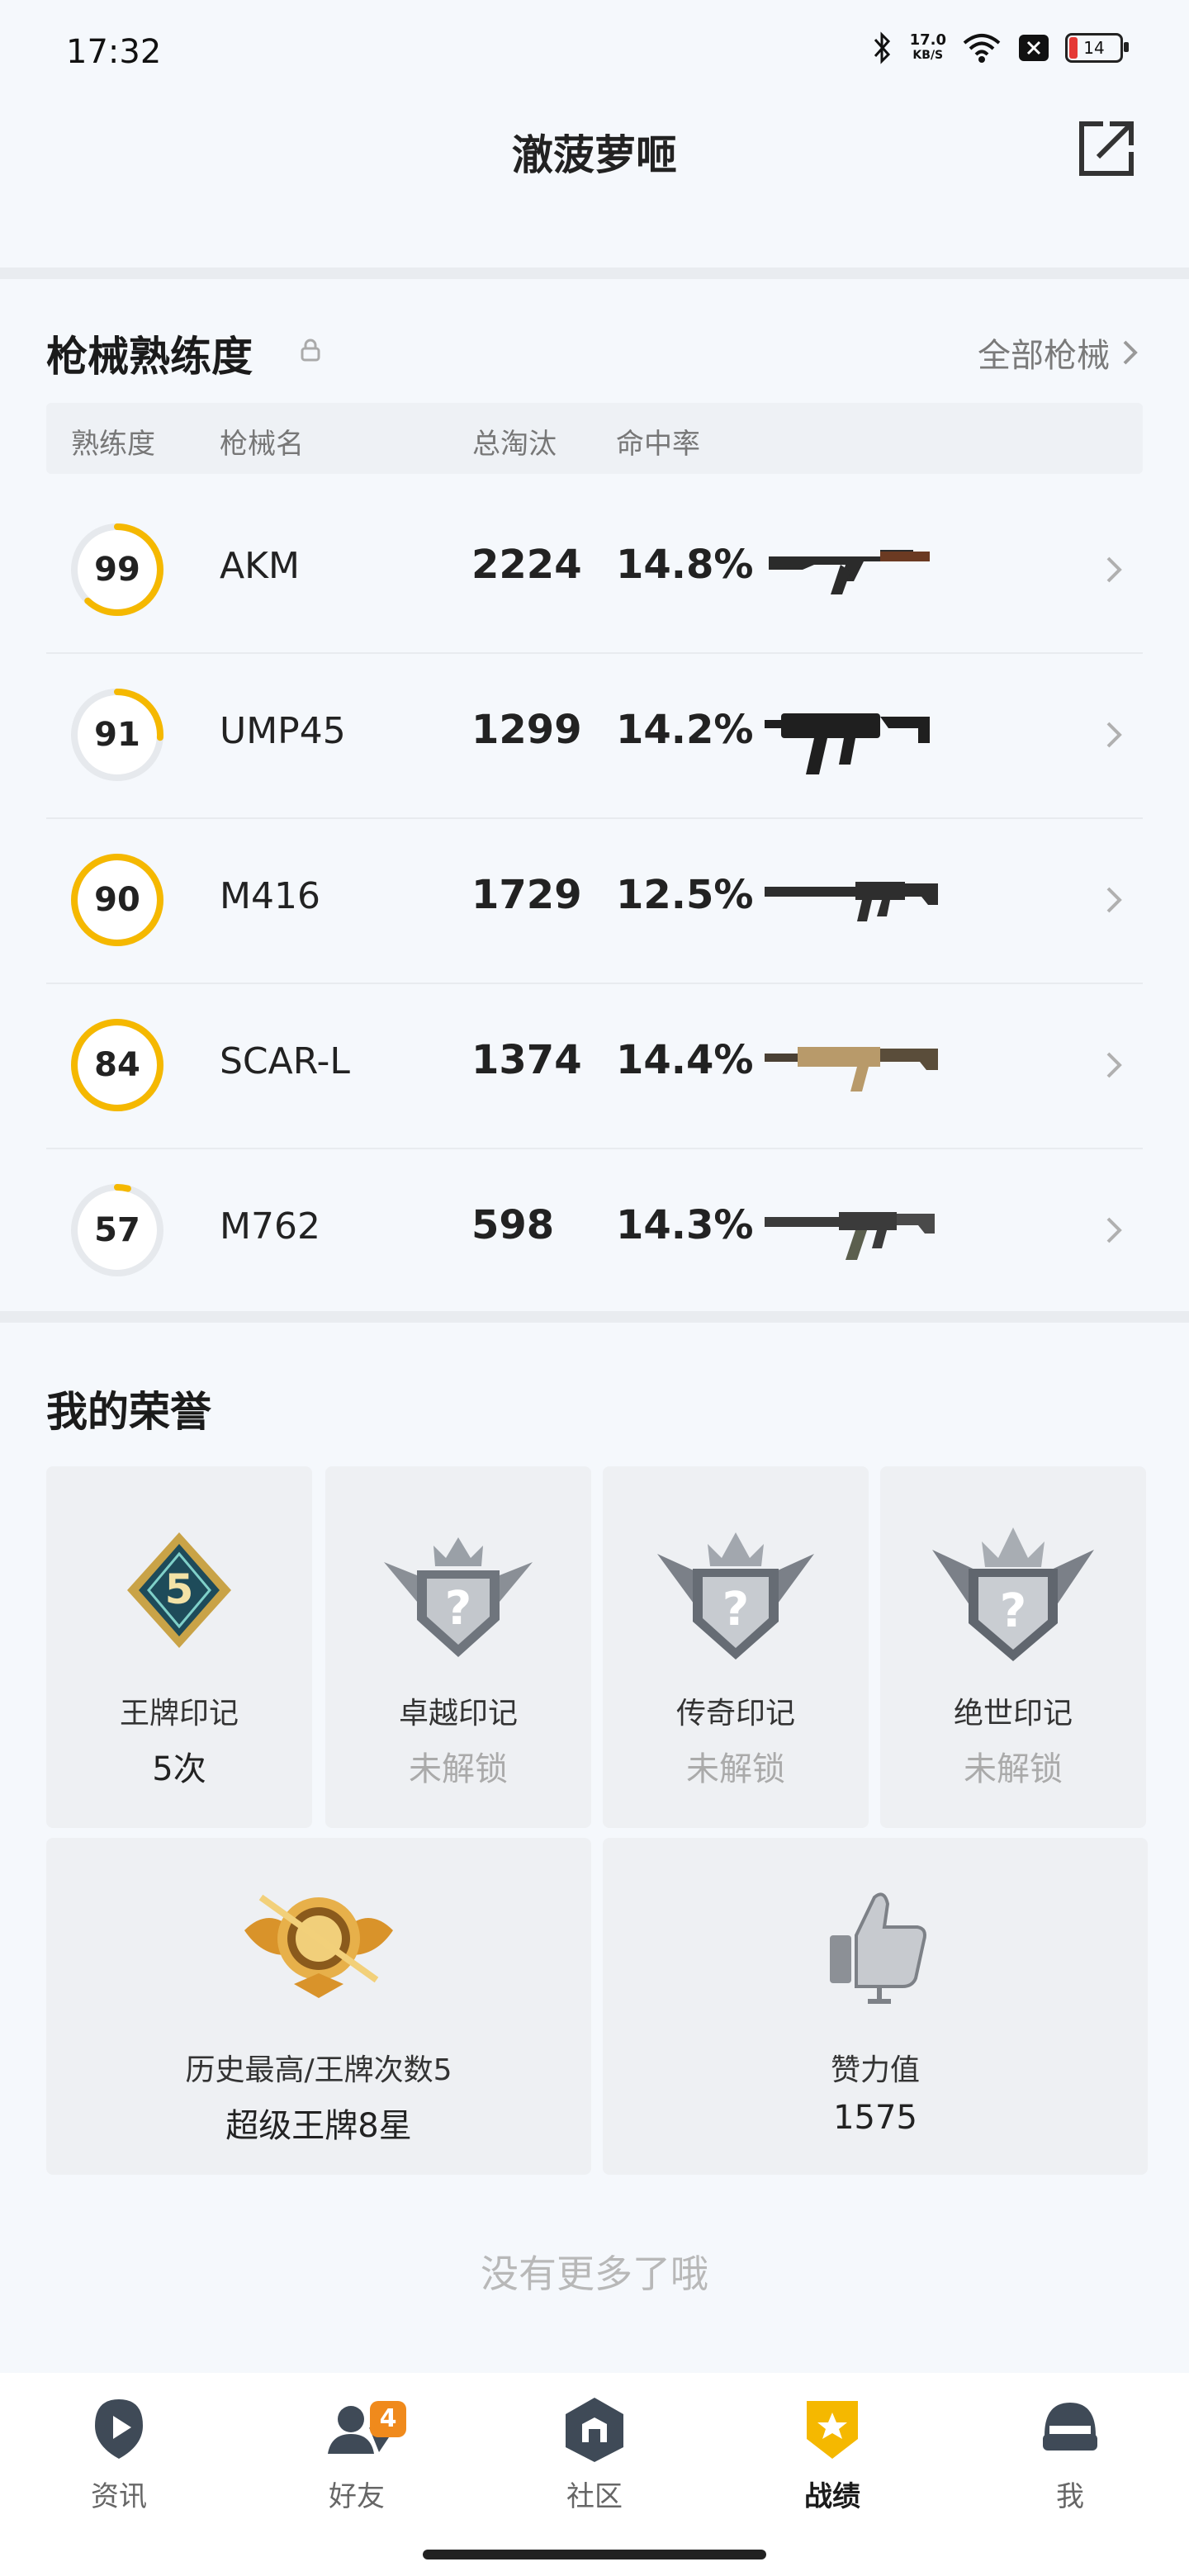  Describe the element at coordinates (882, 47) in the screenshot. I see `bluetooth-icon` at that location.